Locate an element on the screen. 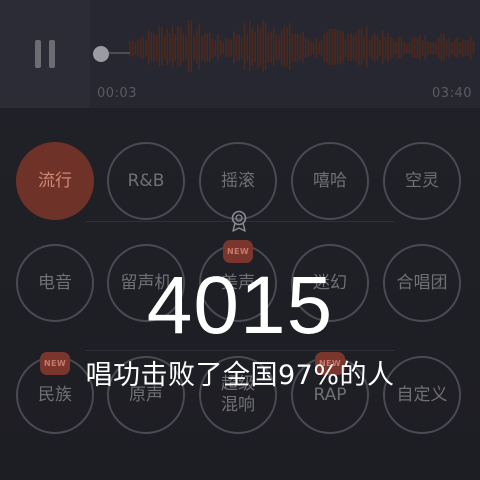  pause-icon is located at coordinates (45, 54).